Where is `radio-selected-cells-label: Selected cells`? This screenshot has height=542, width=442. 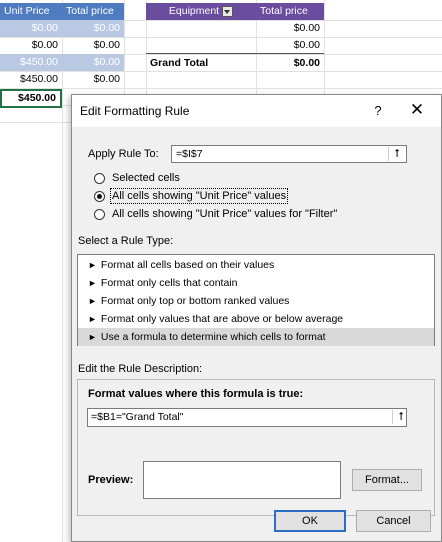
radio-selected-cells-label: Selected cells is located at coordinates (146, 178).